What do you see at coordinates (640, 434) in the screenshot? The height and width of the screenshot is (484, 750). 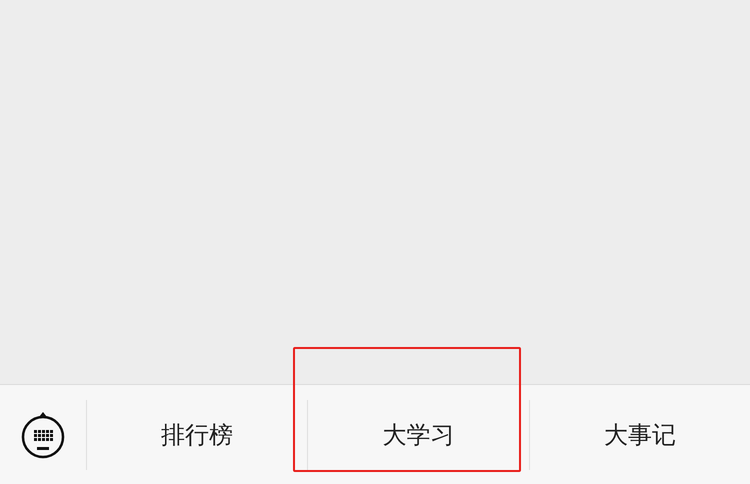 I see `menu-item: 大事记` at bounding box center [640, 434].